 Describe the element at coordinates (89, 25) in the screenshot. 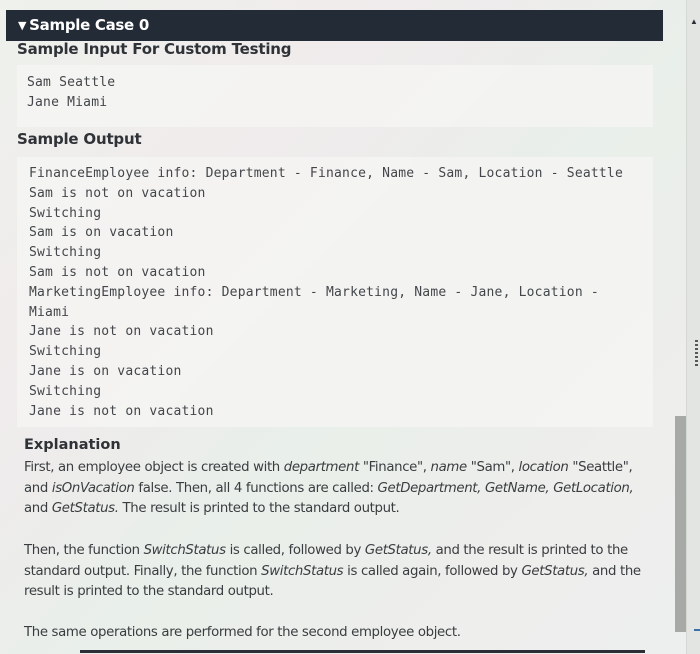

I see `sample-case-title: Sample Case 0` at that location.